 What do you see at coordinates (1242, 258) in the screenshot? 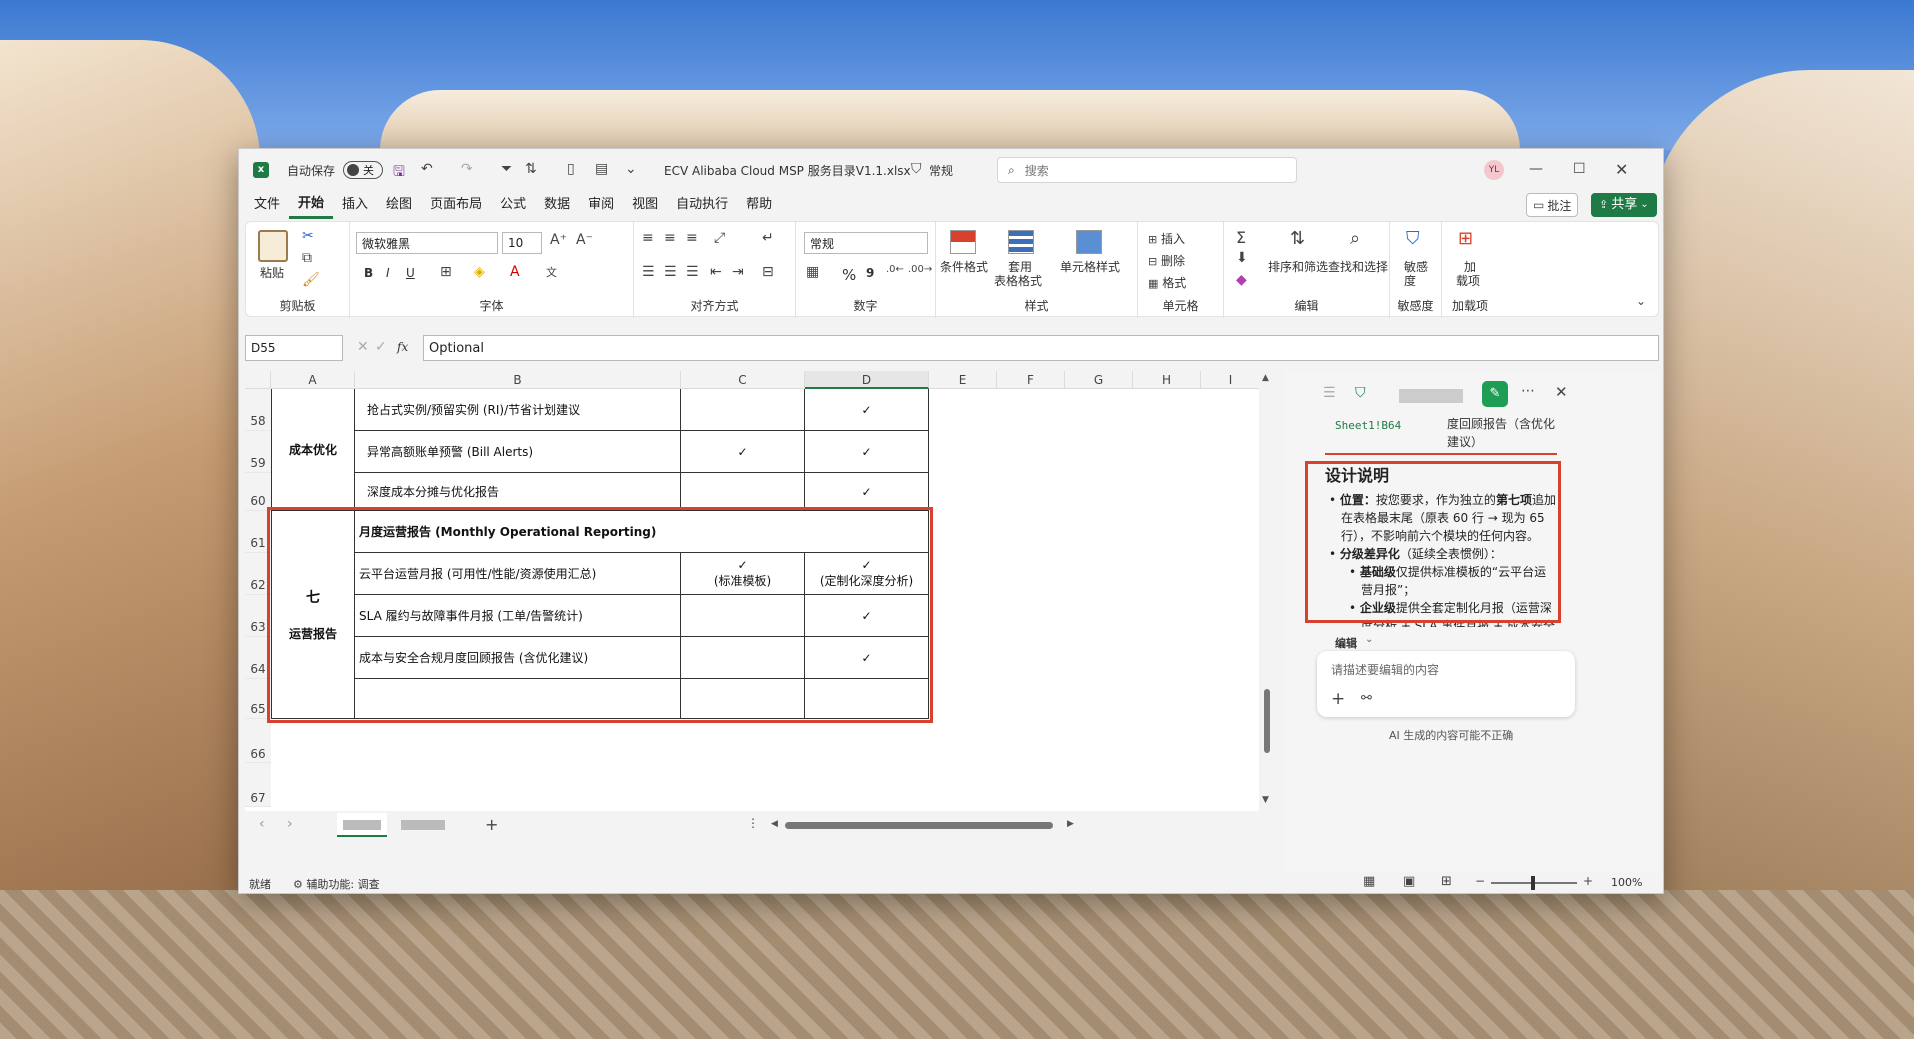
I see `fill-icon: ⬇` at bounding box center [1242, 258].